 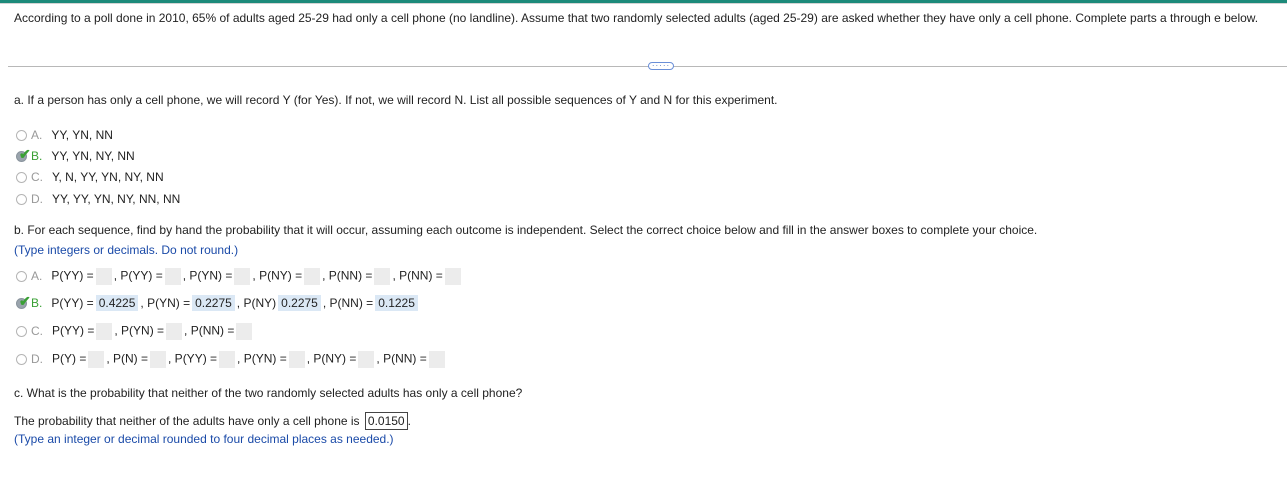 What do you see at coordinates (127, 358) in the screenshot?
I see `answer-label: , P(N) =` at bounding box center [127, 358].